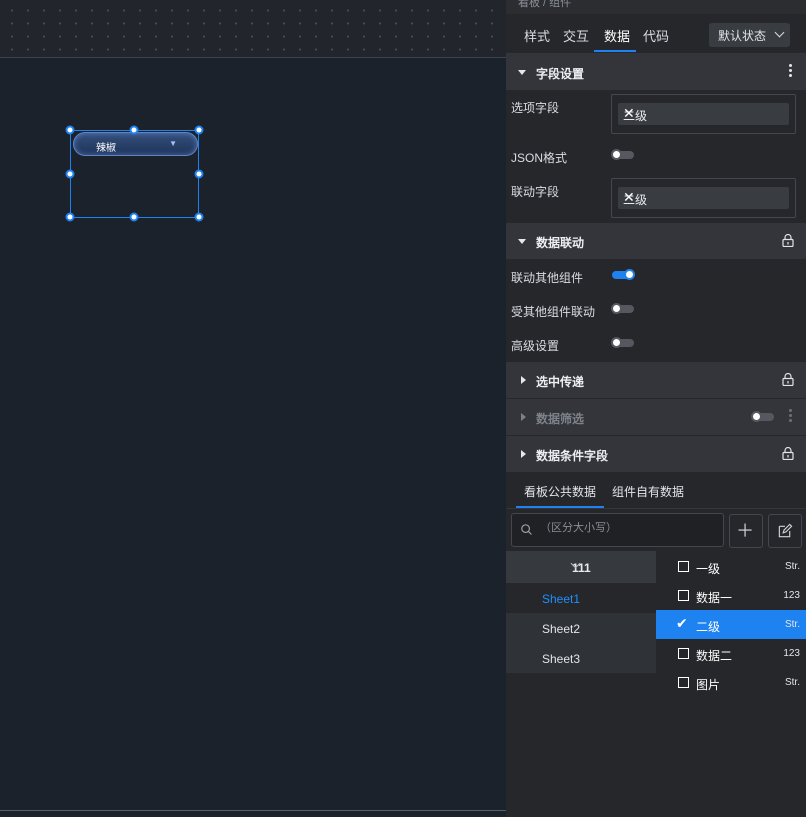 This screenshot has height=817, width=806. Describe the element at coordinates (537, 35) in the screenshot. I see `tab-style: 样式` at that location.